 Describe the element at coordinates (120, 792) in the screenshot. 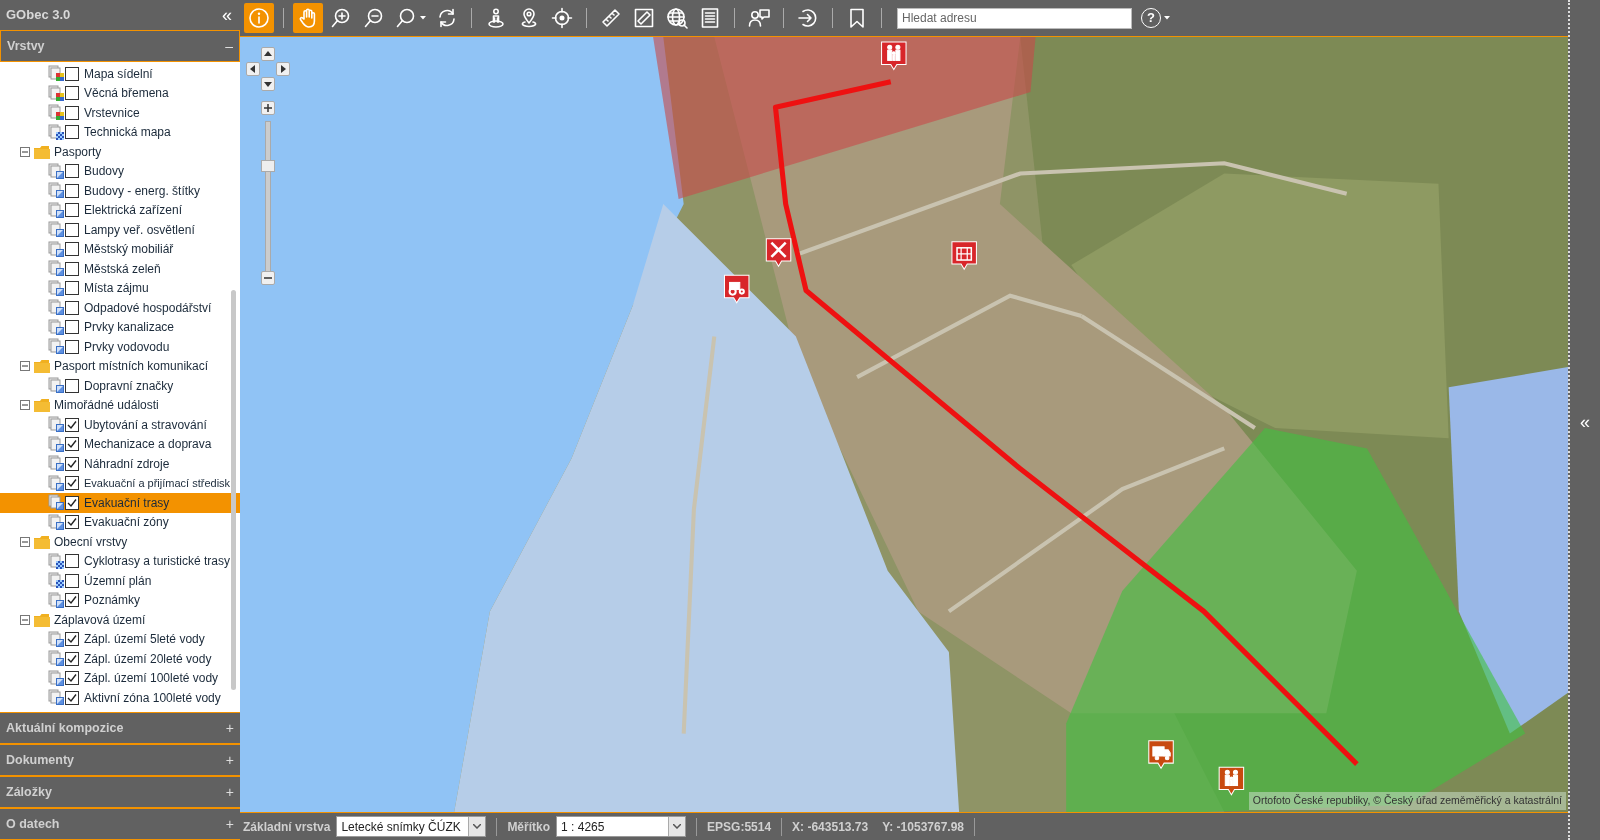

I see `collapsed-panel-header: Záložky +` at that location.